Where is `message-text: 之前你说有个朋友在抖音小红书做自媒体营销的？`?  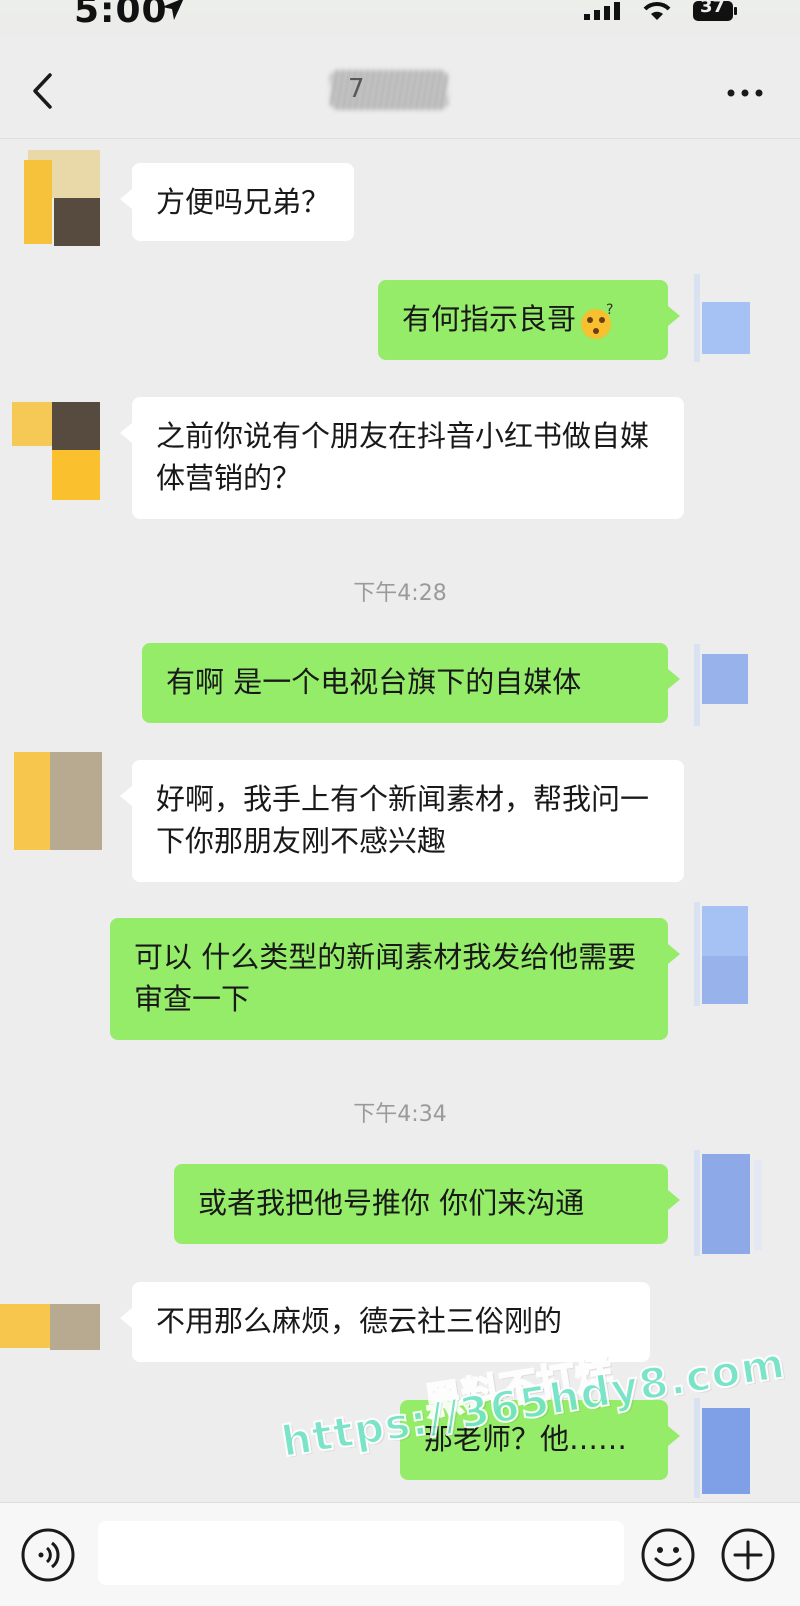 message-text: 之前你说有个朋友在抖音小红书做自媒体营销的？ is located at coordinates (403, 457).